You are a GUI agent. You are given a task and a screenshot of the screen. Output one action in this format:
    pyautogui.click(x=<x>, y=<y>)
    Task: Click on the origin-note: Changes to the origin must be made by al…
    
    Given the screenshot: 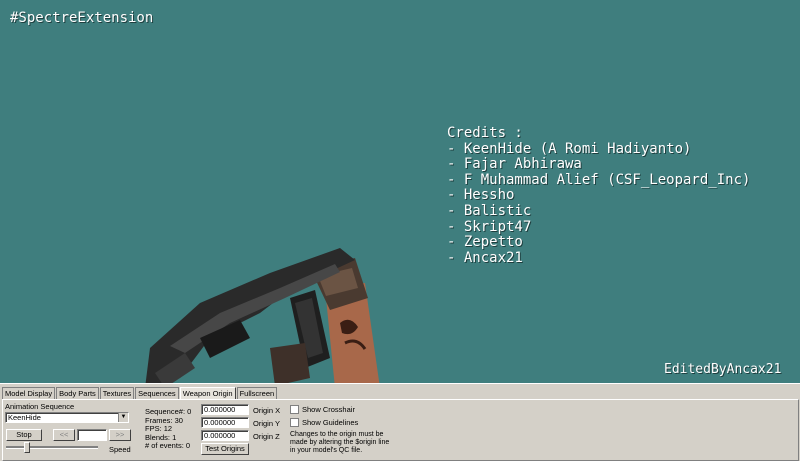 What is the action you would take?
    pyautogui.click(x=339, y=443)
    